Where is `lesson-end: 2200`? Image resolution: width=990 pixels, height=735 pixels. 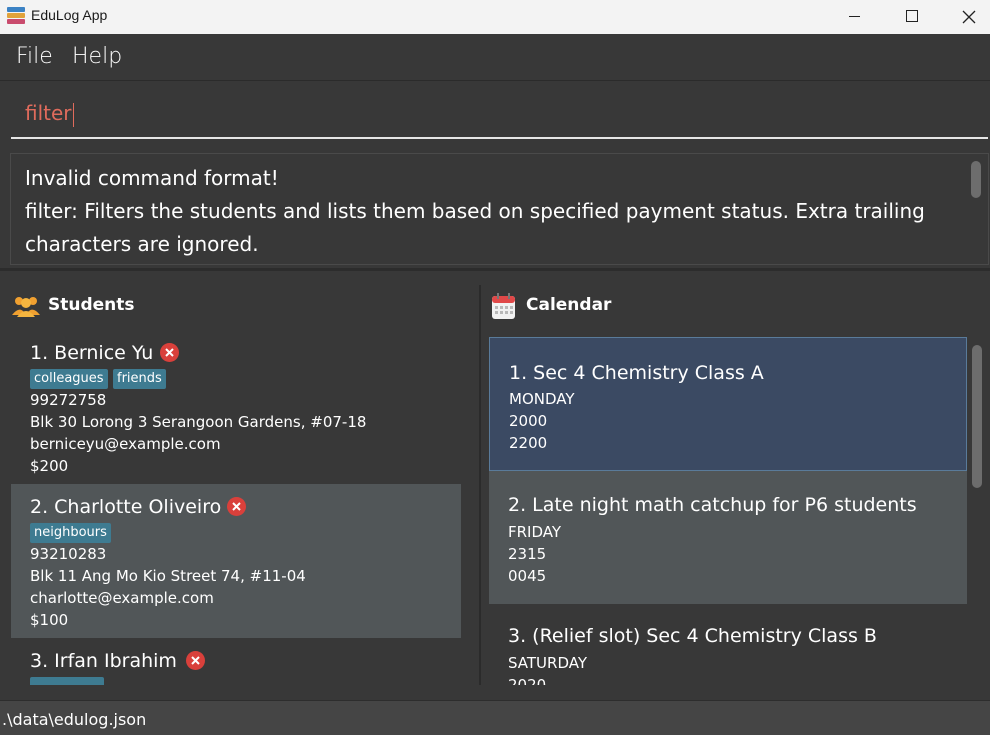
lesson-end: 2200 is located at coordinates (528, 443).